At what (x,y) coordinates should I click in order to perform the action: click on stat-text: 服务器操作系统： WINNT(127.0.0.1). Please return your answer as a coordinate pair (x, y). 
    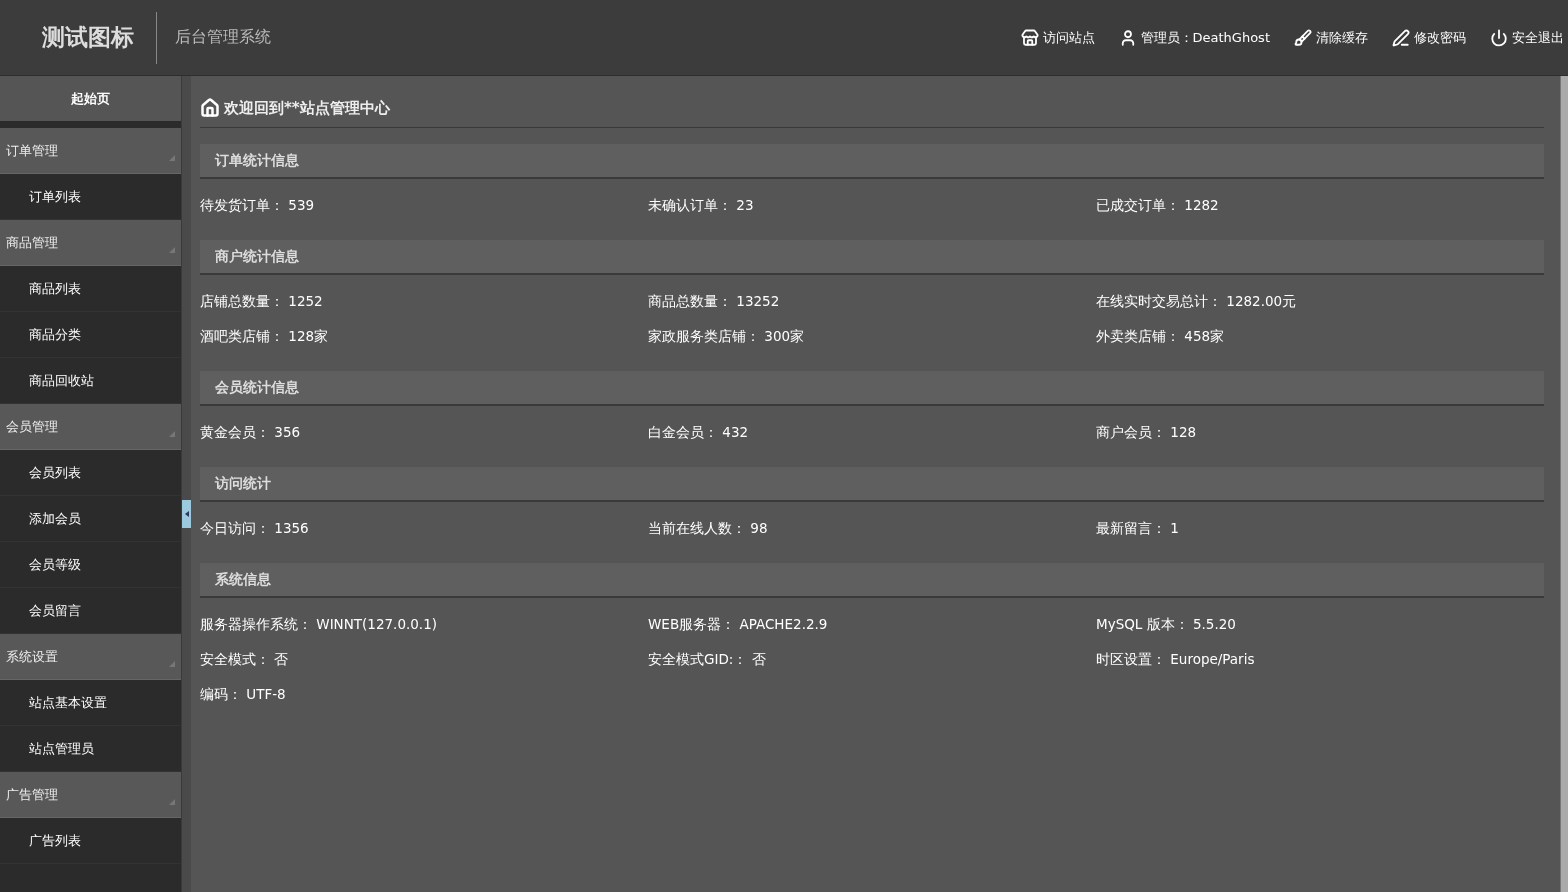
    Looking at the image, I should click on (319, 624).